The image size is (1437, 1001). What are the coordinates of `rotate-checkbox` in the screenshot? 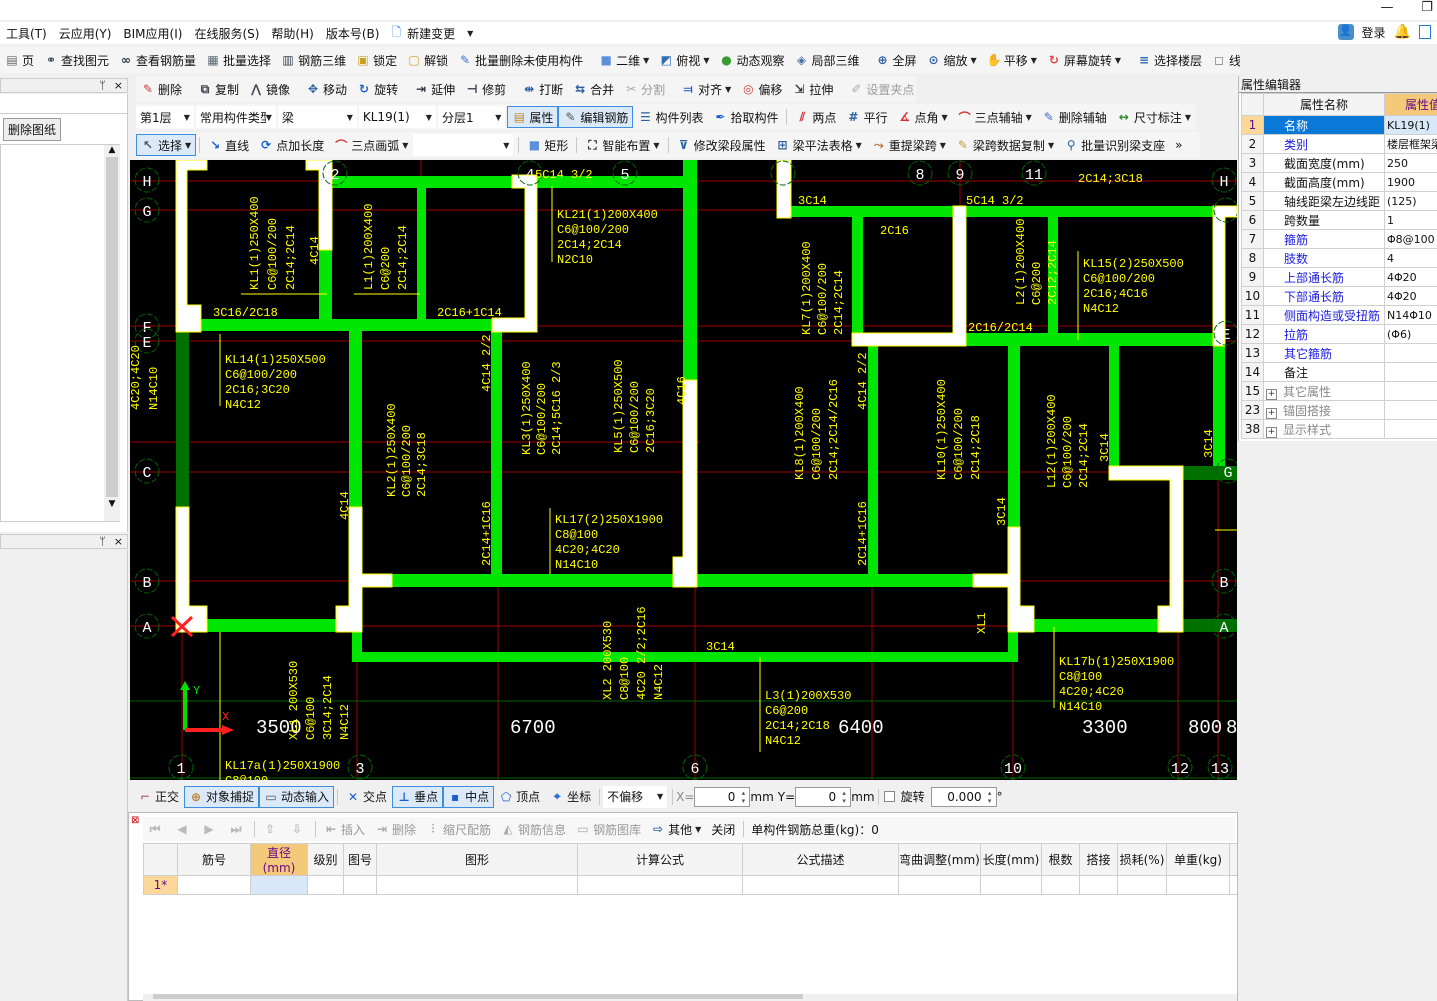 It's located at (889, 796).